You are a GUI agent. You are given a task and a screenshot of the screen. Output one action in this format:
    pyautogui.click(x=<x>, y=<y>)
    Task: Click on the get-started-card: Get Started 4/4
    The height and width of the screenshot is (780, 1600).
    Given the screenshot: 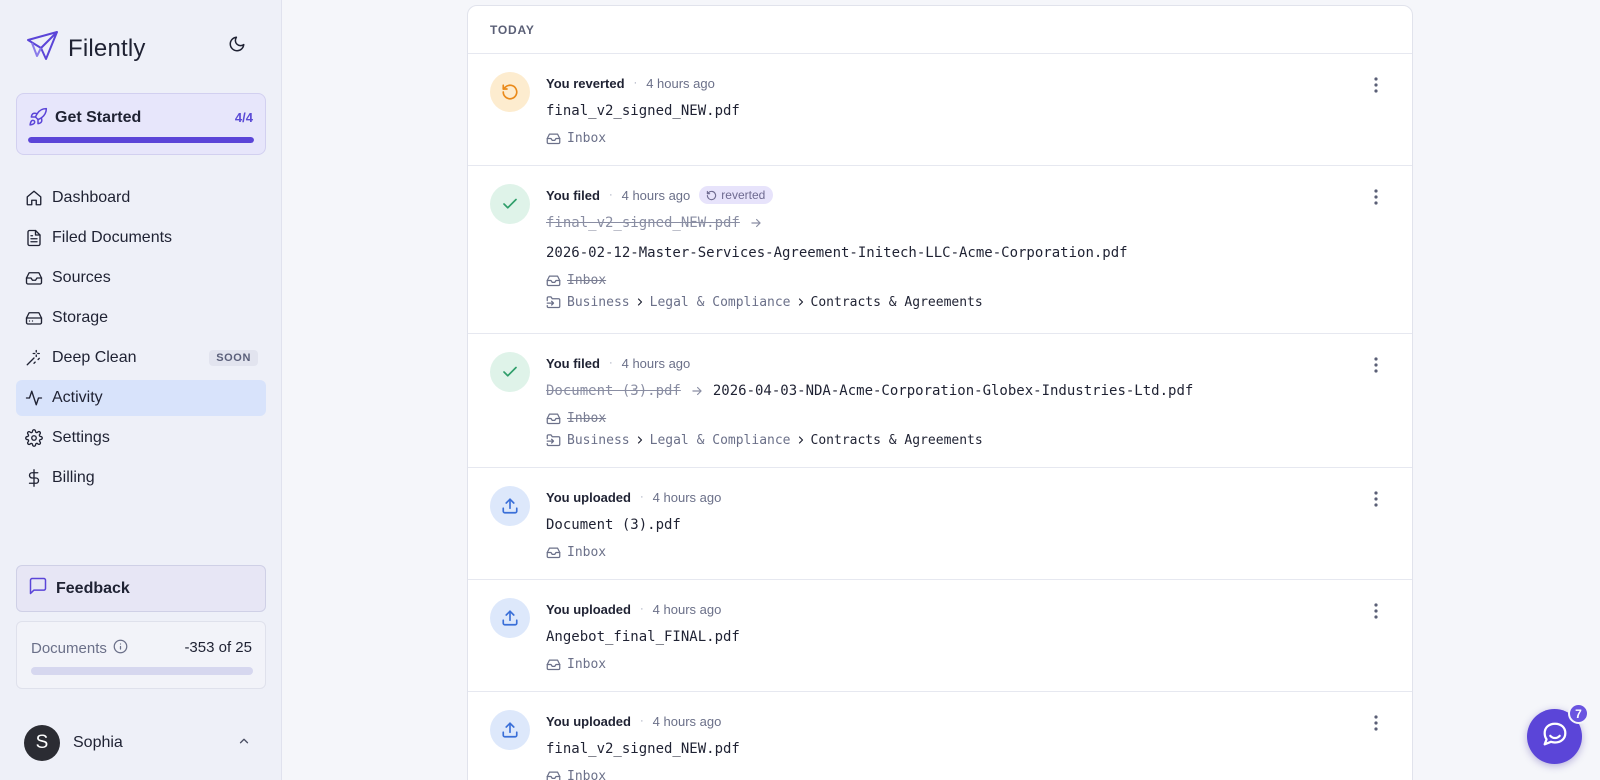 What is the action you would take?
    pyautogui.click(x=141, y=124)
    